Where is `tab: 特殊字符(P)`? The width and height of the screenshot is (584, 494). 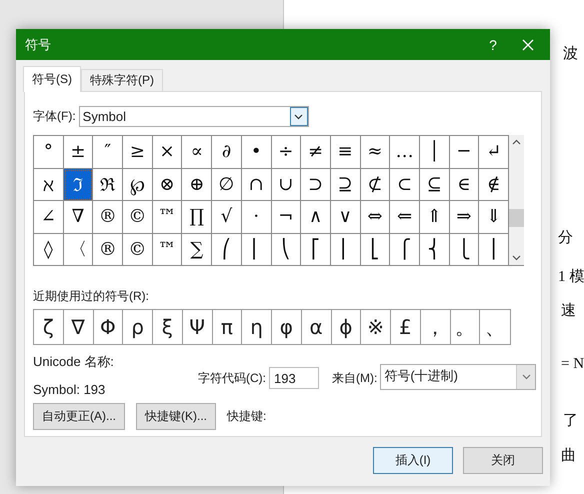 tab: 特殊字符(P) is located at coordinates (122, 80).